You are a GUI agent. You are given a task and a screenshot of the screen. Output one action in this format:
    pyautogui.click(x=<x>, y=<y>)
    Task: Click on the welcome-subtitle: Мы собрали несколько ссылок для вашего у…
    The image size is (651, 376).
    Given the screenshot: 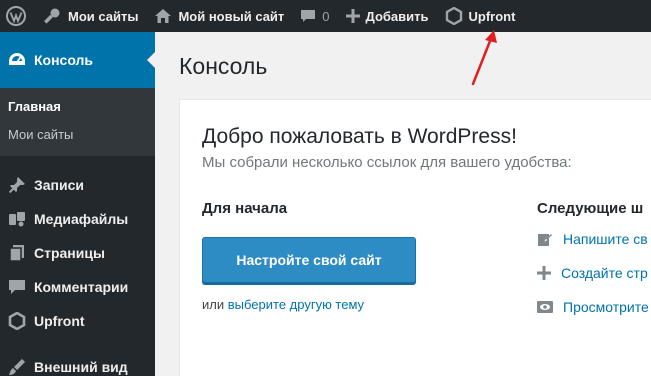 What is the action you would take?
    pyautogui.click(x=387, y=162)
    